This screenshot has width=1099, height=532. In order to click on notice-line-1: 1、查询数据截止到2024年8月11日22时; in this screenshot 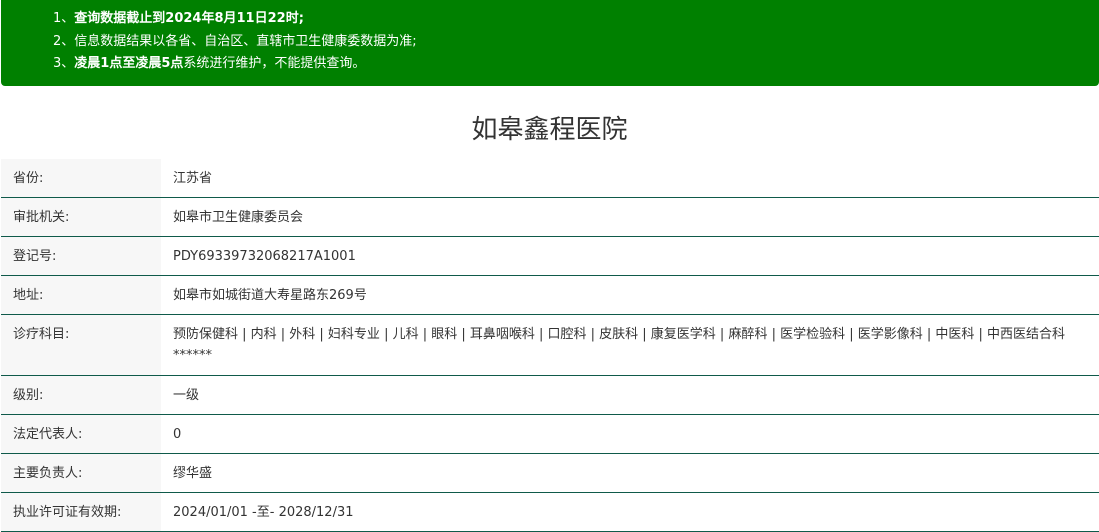, I will do `click(576, 19)`.